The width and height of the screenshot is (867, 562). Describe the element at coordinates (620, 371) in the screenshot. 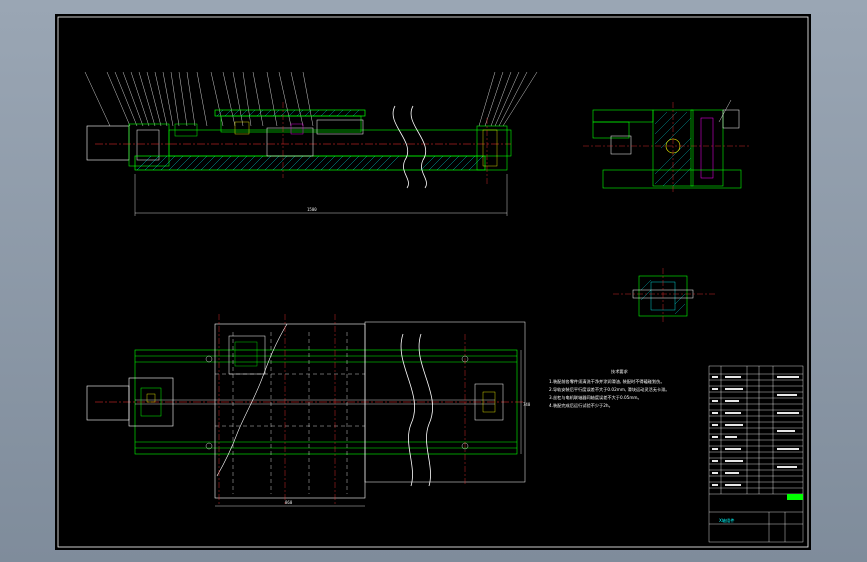

I see `notes-title: 技术要求` at that location.